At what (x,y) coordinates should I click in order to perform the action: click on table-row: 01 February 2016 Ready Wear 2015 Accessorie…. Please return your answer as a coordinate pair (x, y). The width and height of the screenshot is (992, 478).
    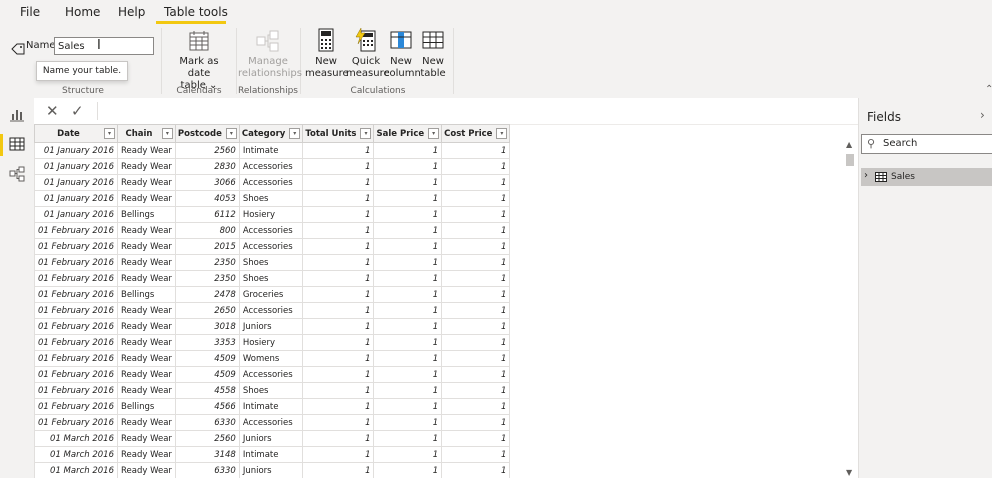
    Looking at the image, I should click on (272, 246).